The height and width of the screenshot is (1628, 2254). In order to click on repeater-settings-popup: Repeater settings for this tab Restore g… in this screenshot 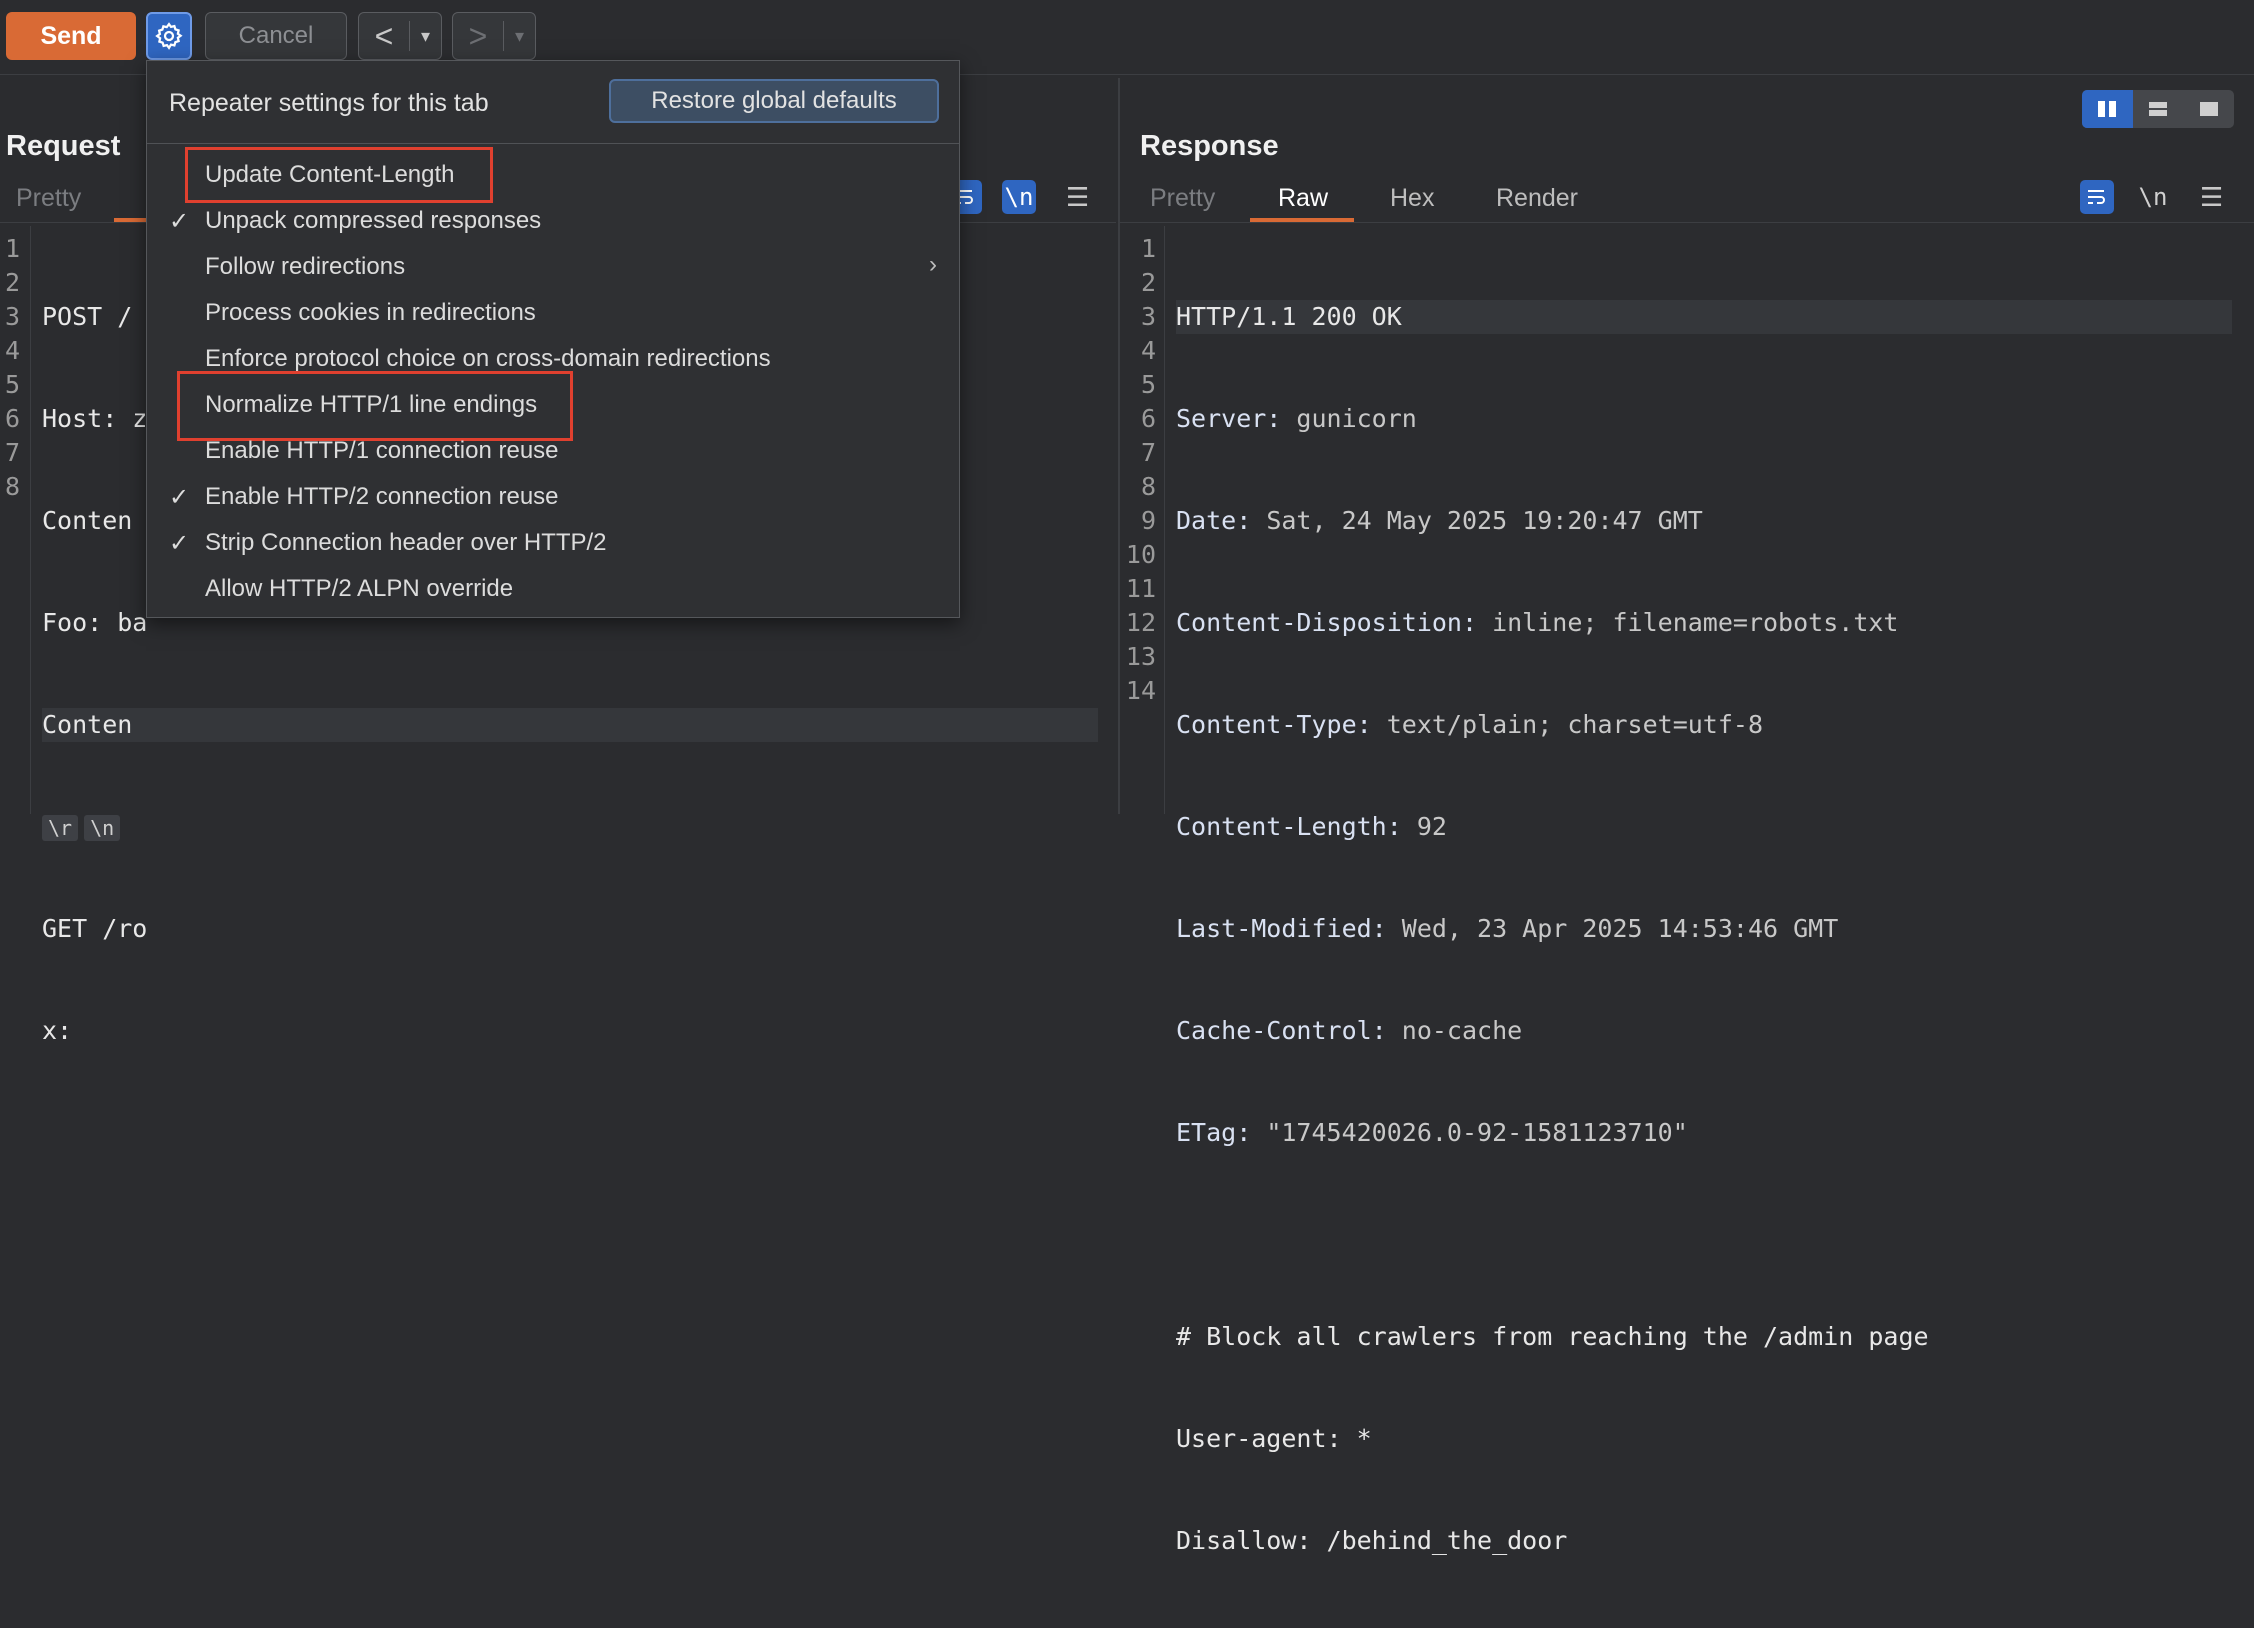, I will do `click(553, 339)`.